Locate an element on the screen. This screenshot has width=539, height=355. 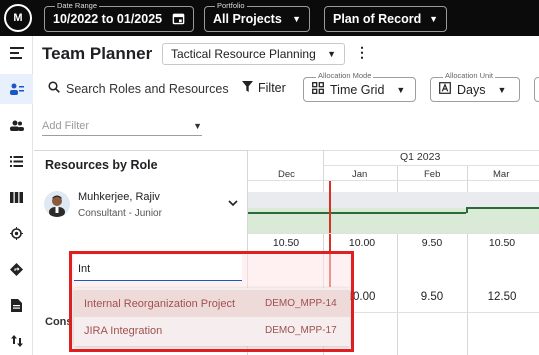
allocation-mode-value: Time Grid is located at coordinates (357, 89).